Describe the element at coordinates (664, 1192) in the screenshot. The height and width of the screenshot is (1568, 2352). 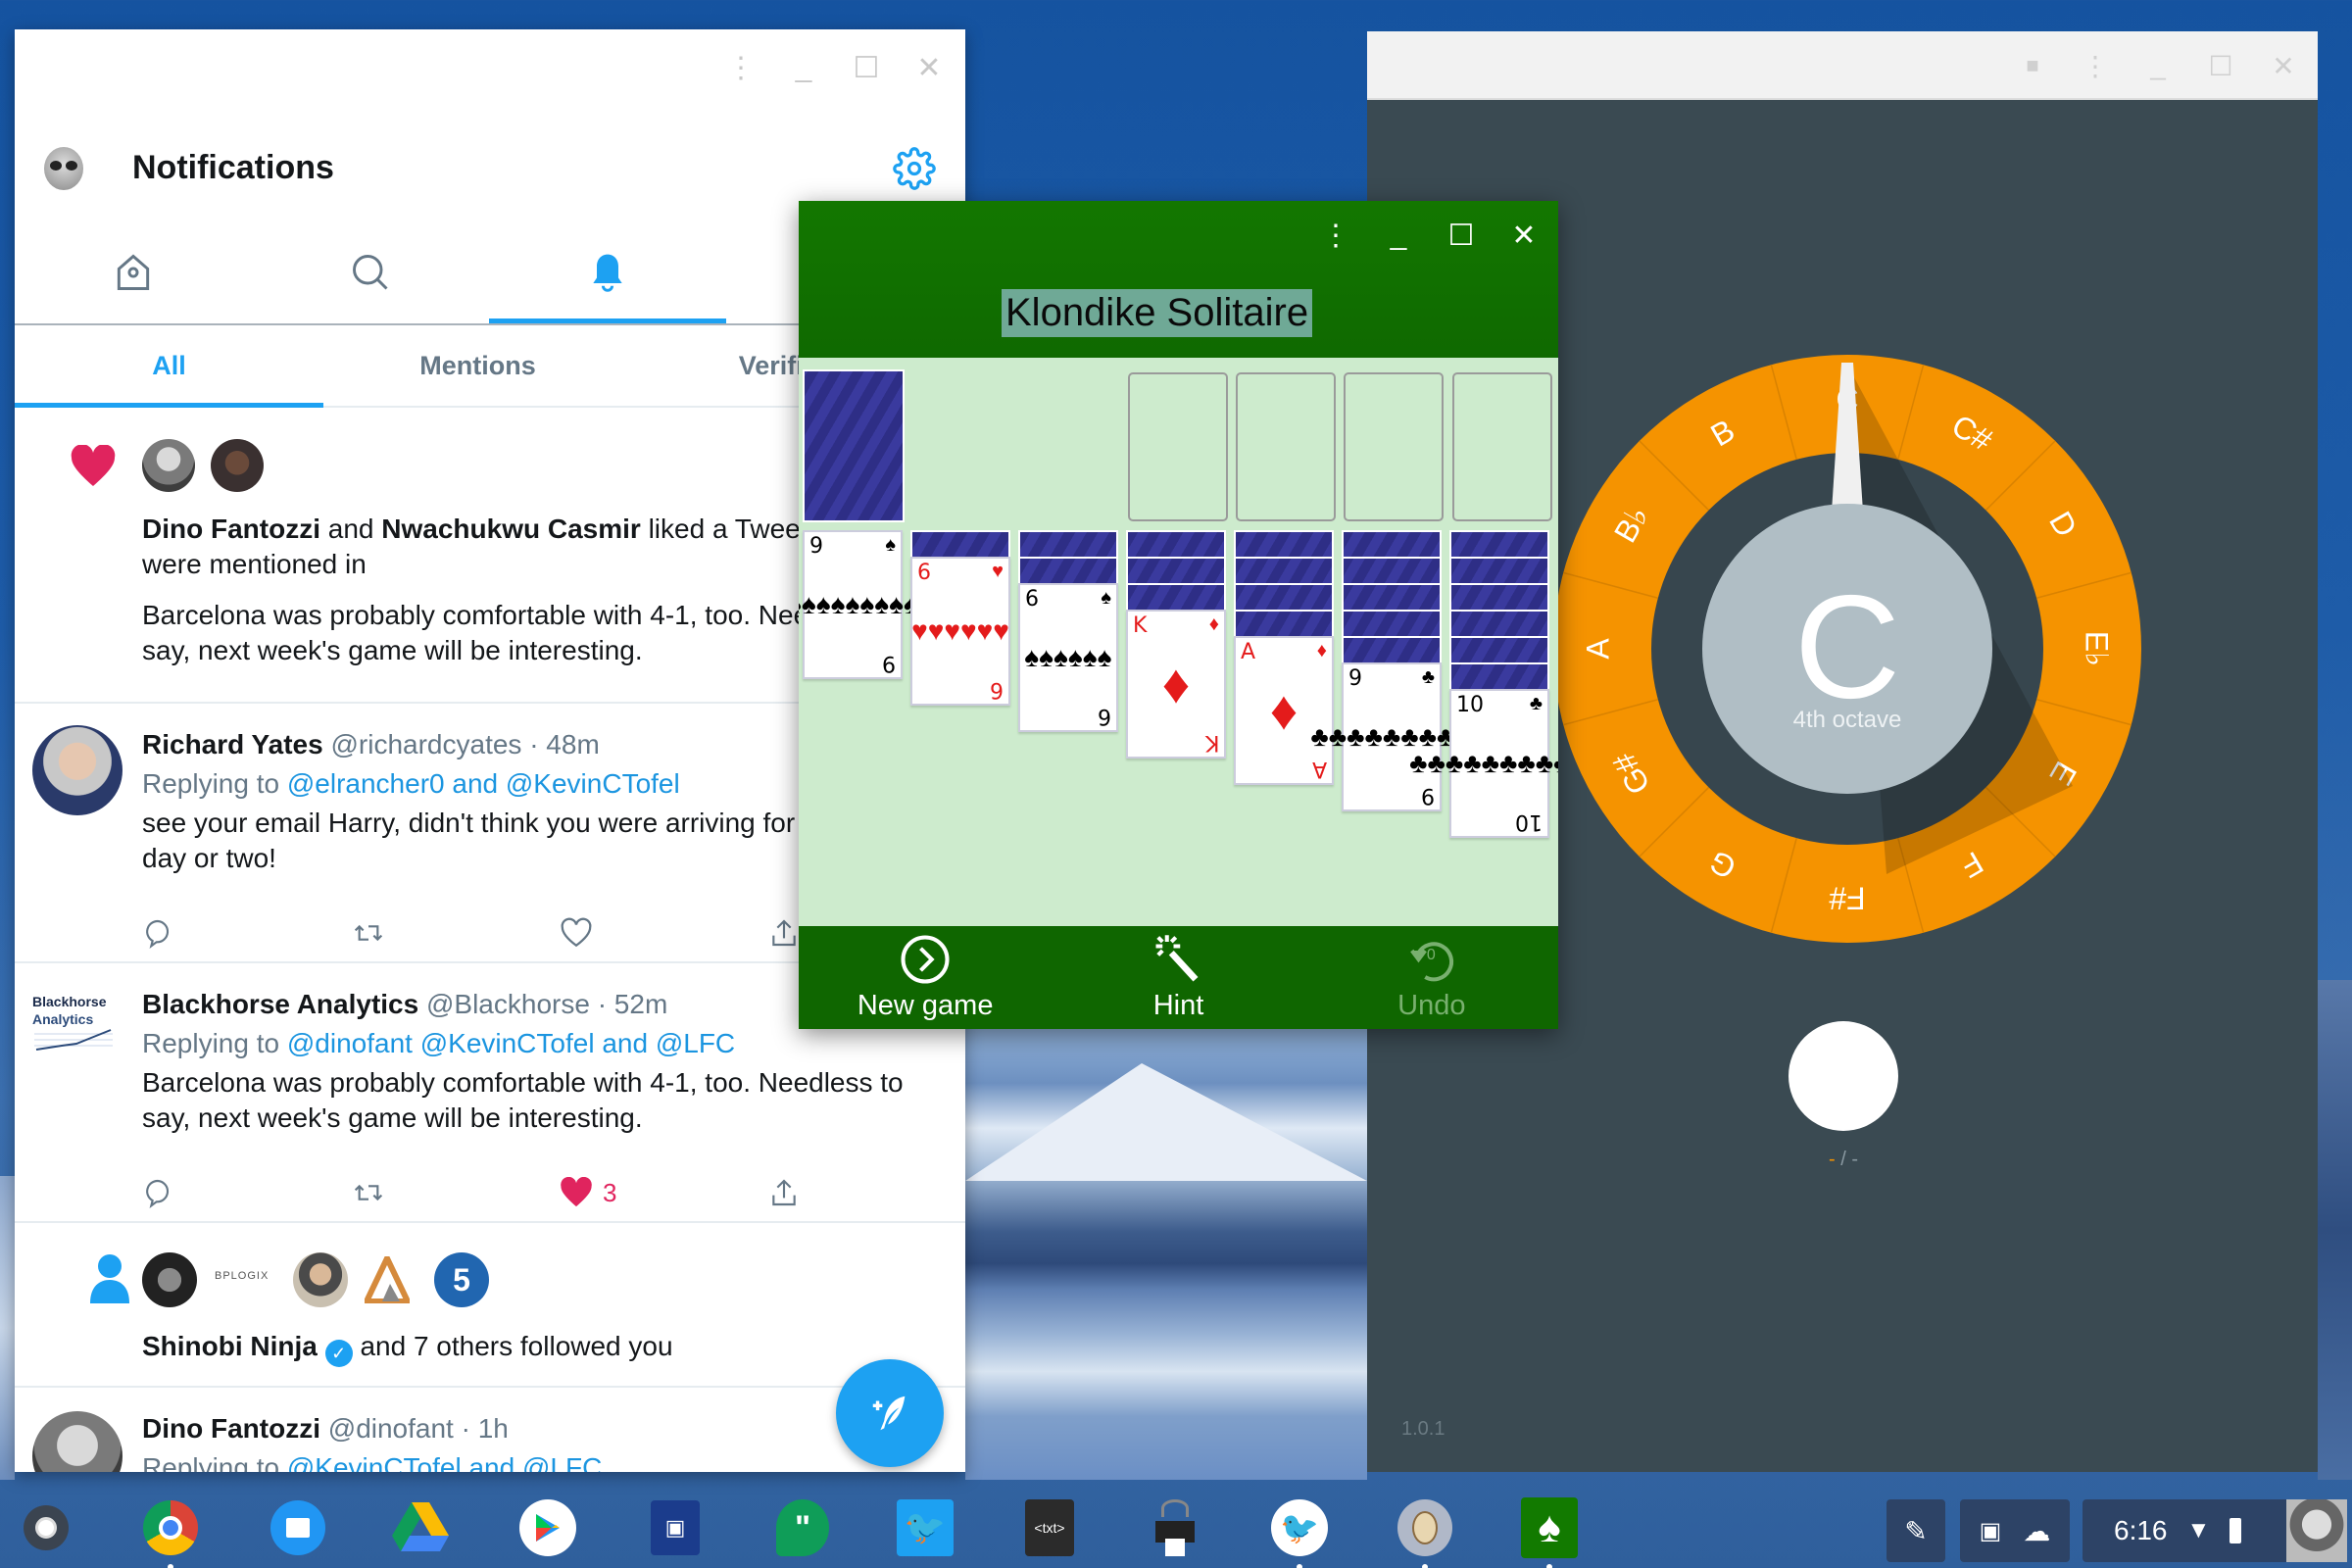
I see `like-button: 3` at that location.